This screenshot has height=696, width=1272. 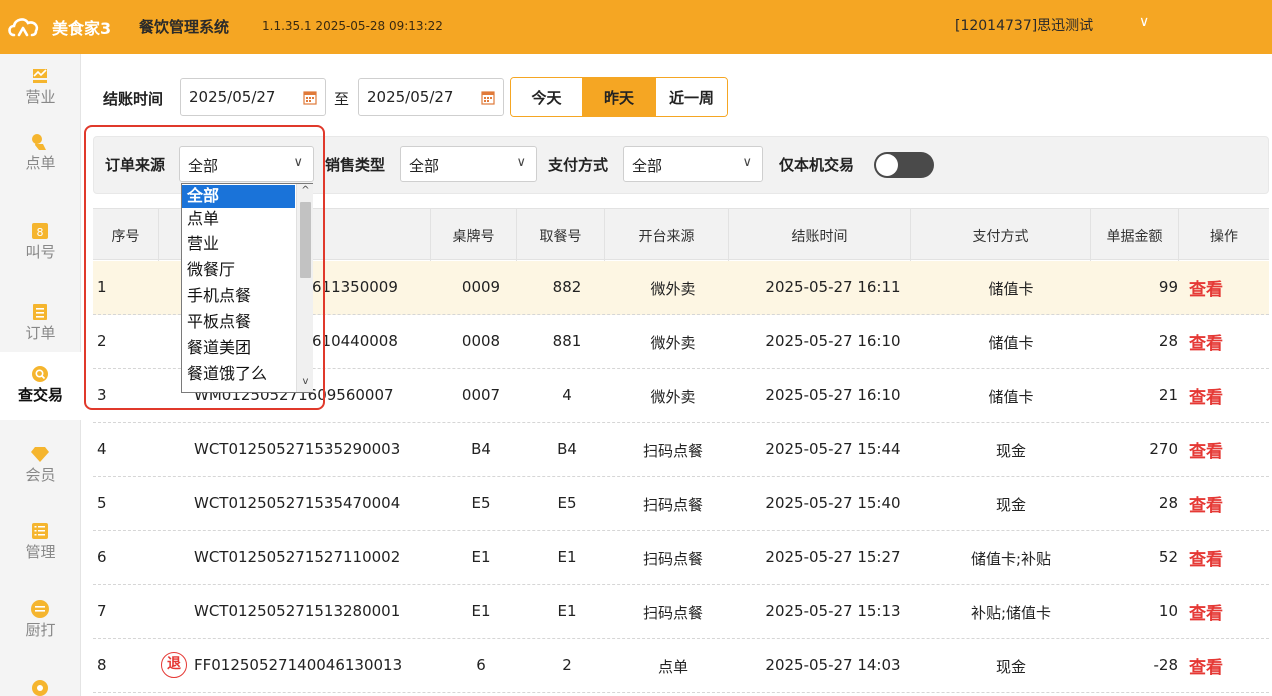 I want to click on number-icon: 8, so click(x=40, y=231).